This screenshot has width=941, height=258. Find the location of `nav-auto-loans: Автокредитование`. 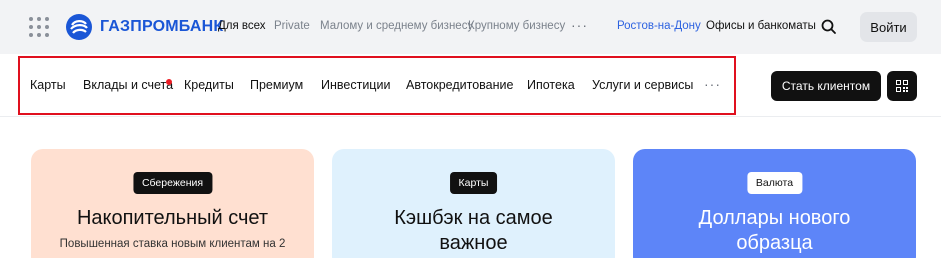

nav-auto-loans: Автокредитование is located at coordinates (459, 85).